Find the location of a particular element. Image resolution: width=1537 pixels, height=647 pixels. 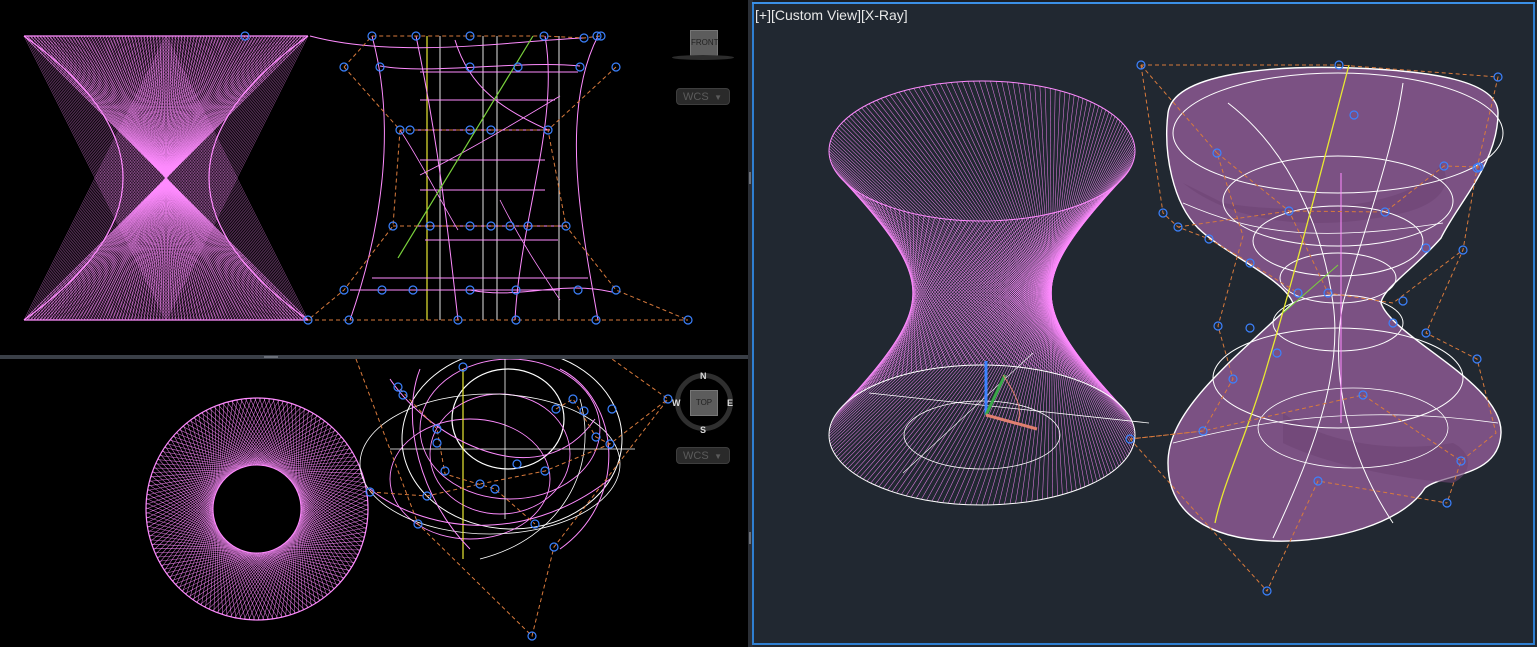

hyperboloid-throat-circle is located at coordinates (257, 509).